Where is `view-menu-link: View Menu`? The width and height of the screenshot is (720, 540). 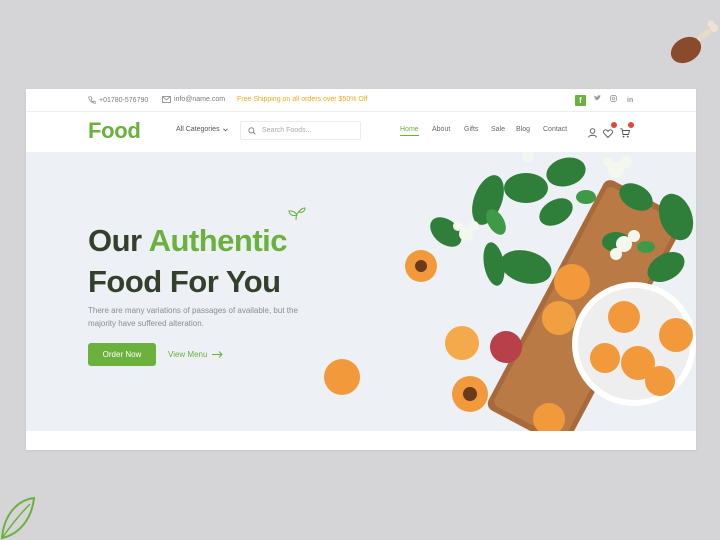
view-menu-link: View Menu is located at coordinates (196, 354).